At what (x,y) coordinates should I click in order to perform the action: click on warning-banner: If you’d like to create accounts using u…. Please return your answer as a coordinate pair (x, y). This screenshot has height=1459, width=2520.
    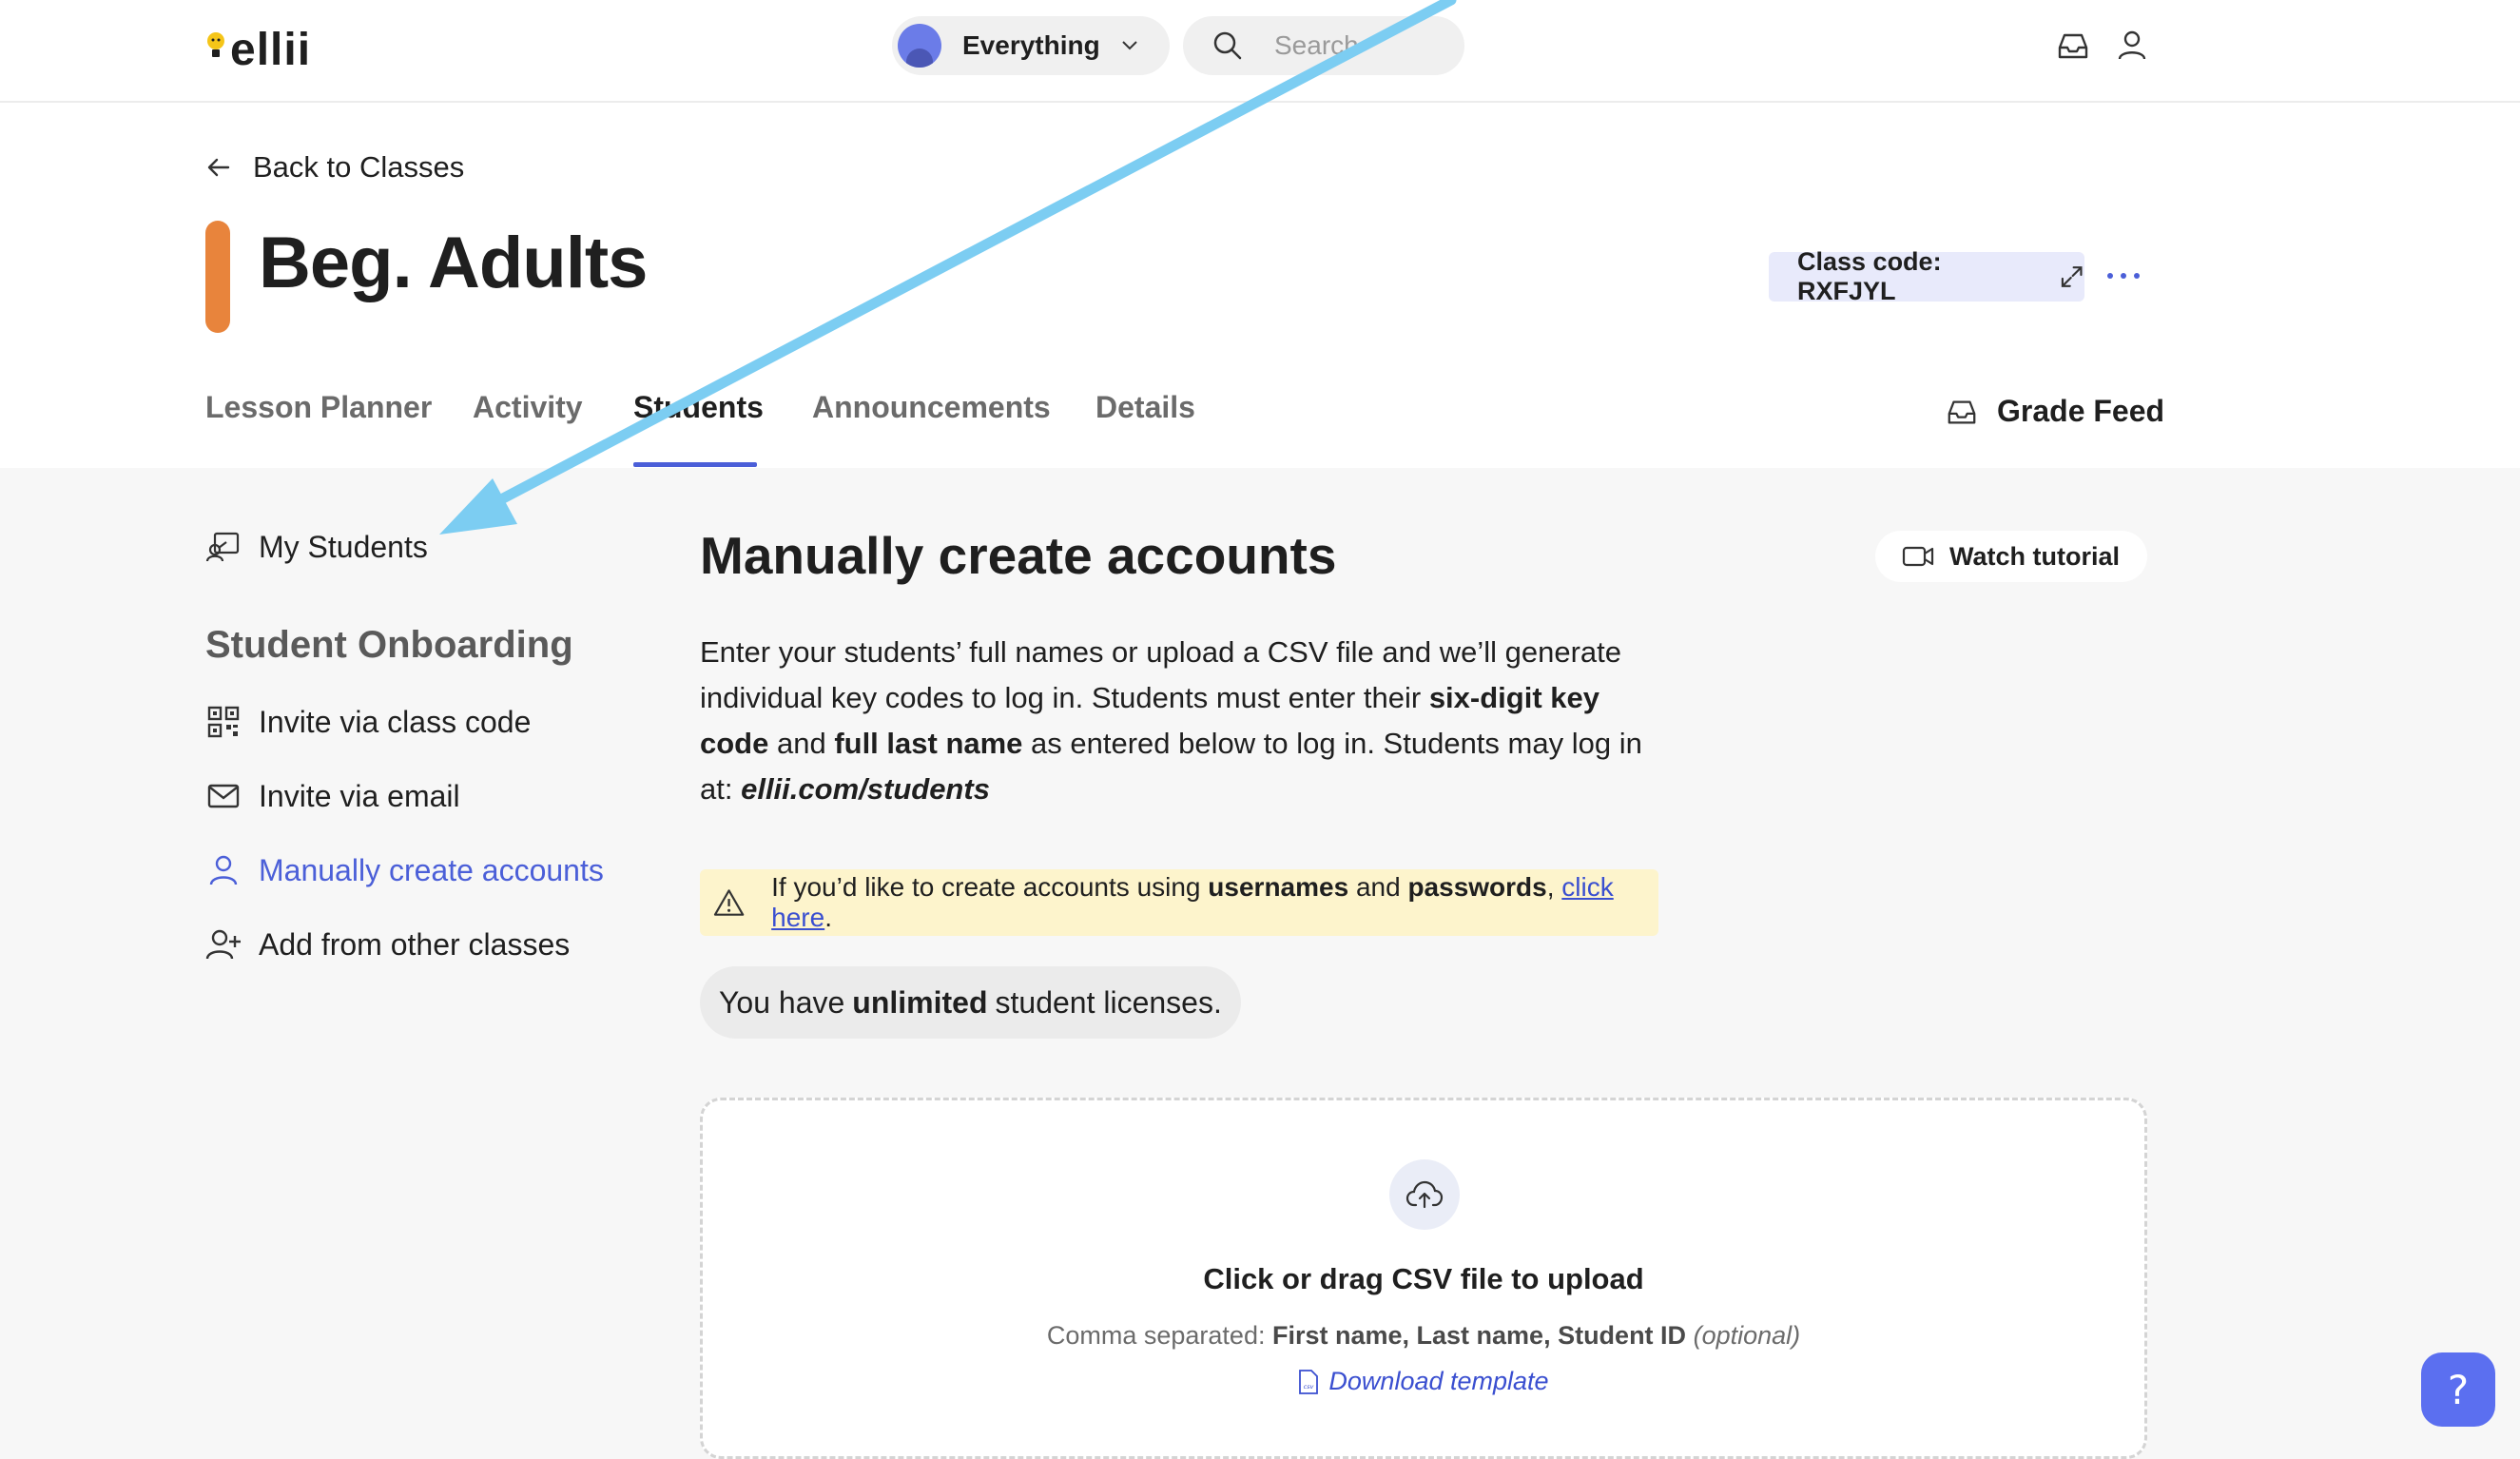
    Looking at the image, I should click on (1179, 902).